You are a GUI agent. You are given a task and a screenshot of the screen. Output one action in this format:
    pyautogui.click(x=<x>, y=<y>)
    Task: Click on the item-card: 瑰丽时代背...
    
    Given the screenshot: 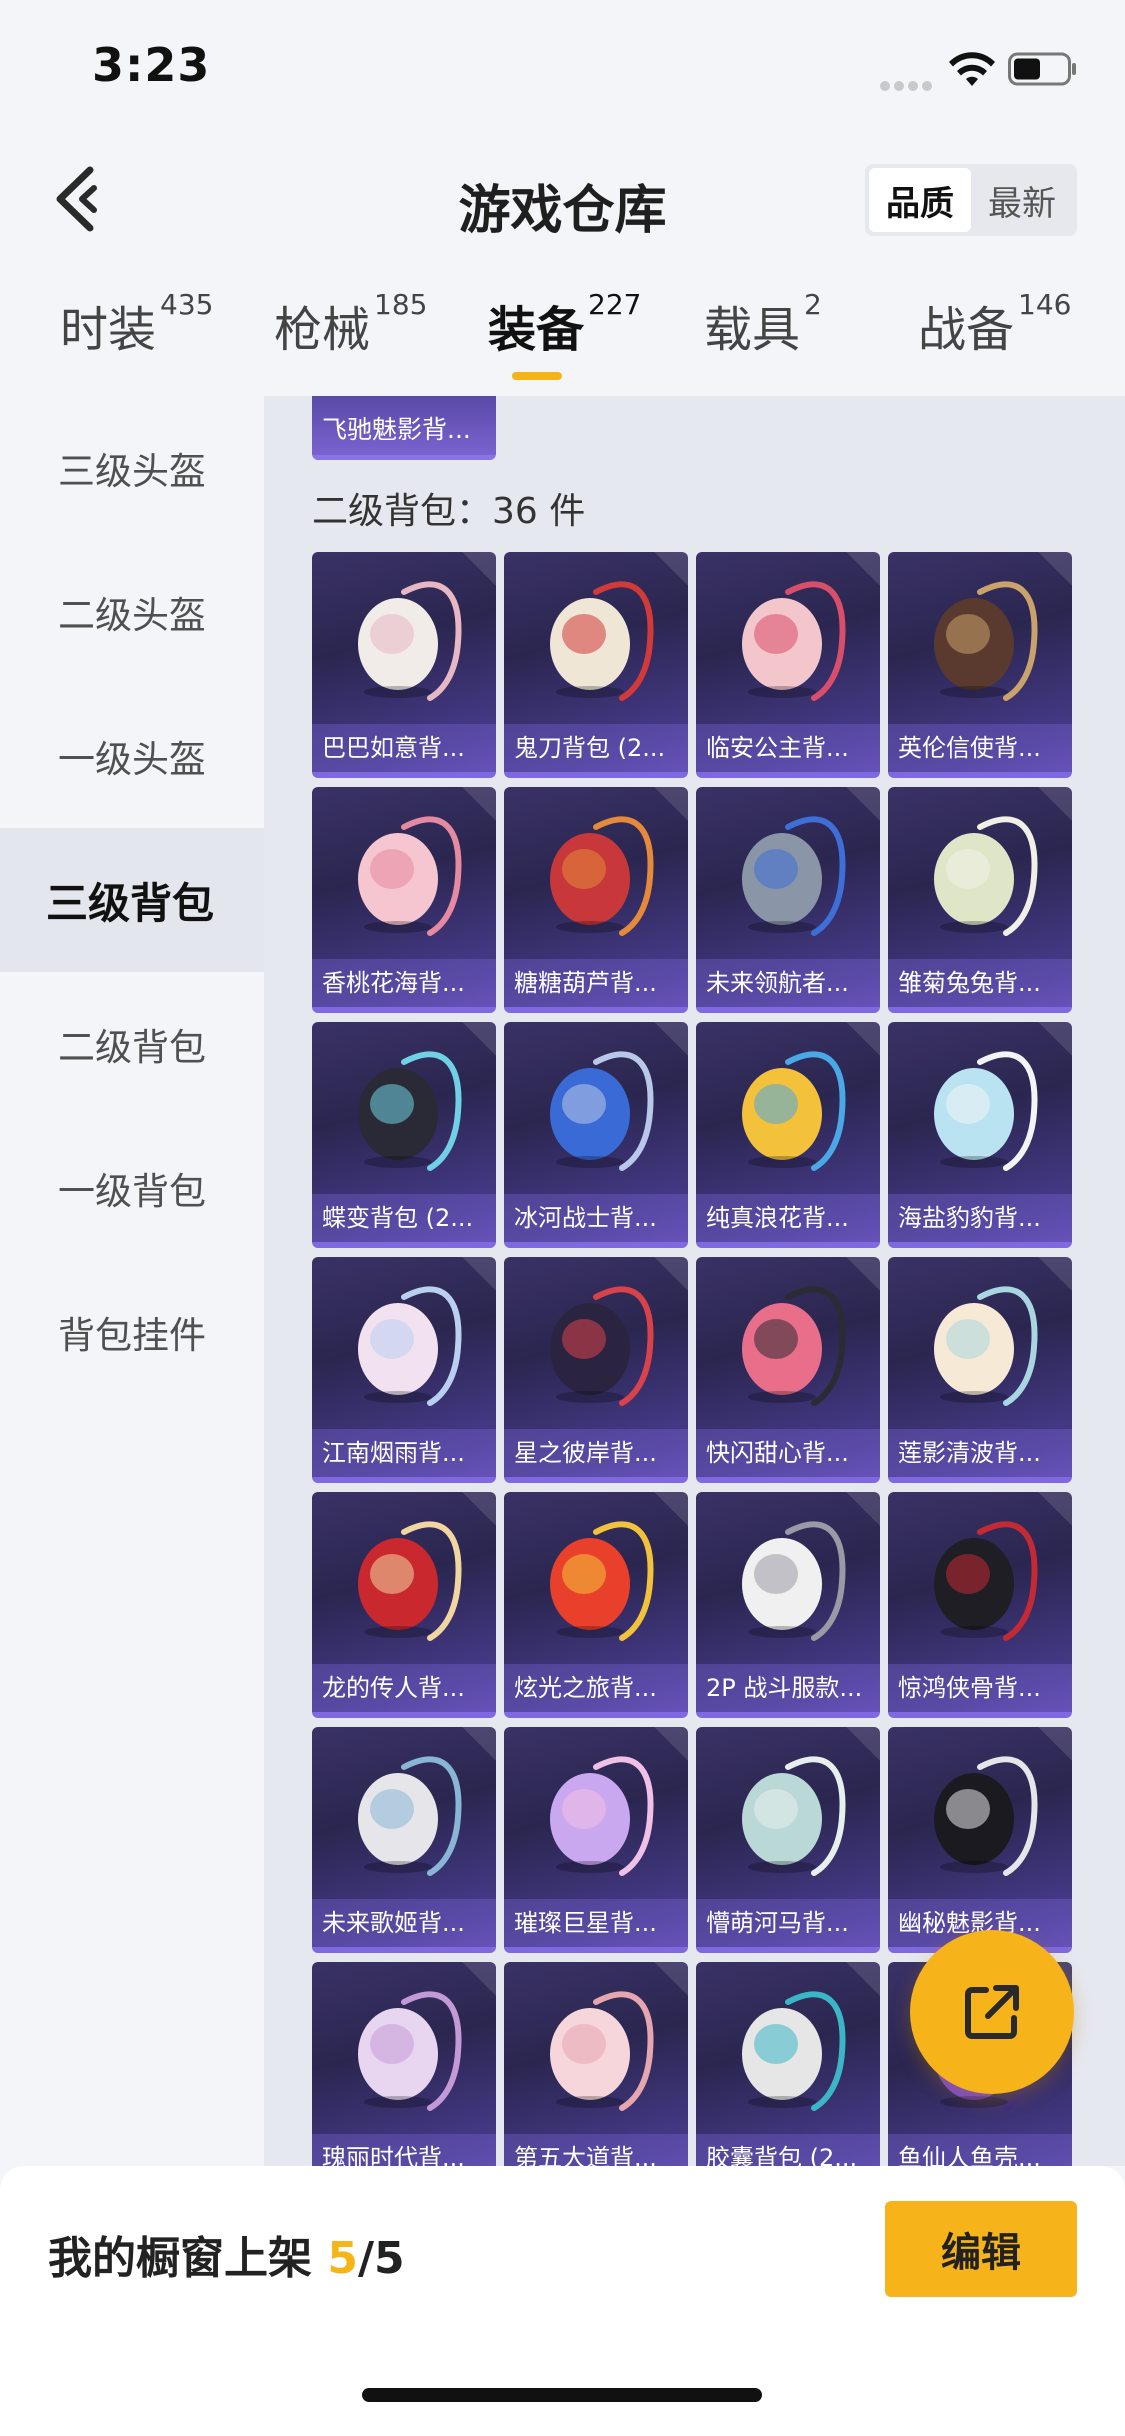 What is the action you would take?
    pyautogui.click(x=404, y=2064)
    